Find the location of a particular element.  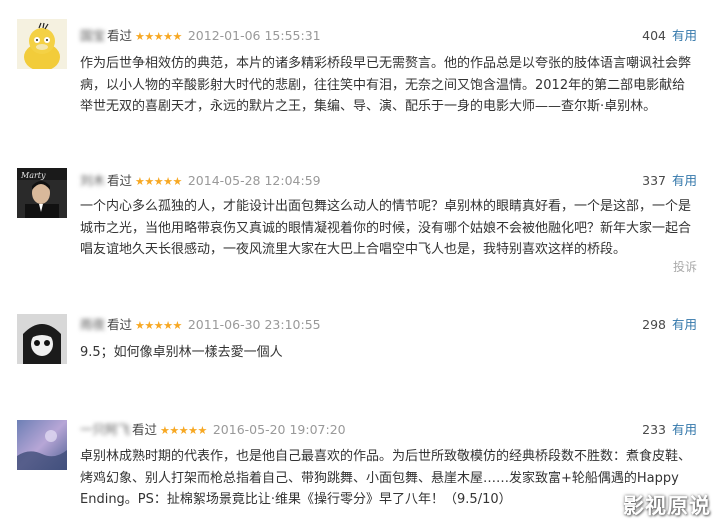

vote-count: 337 is located at coordinates (654, 180).